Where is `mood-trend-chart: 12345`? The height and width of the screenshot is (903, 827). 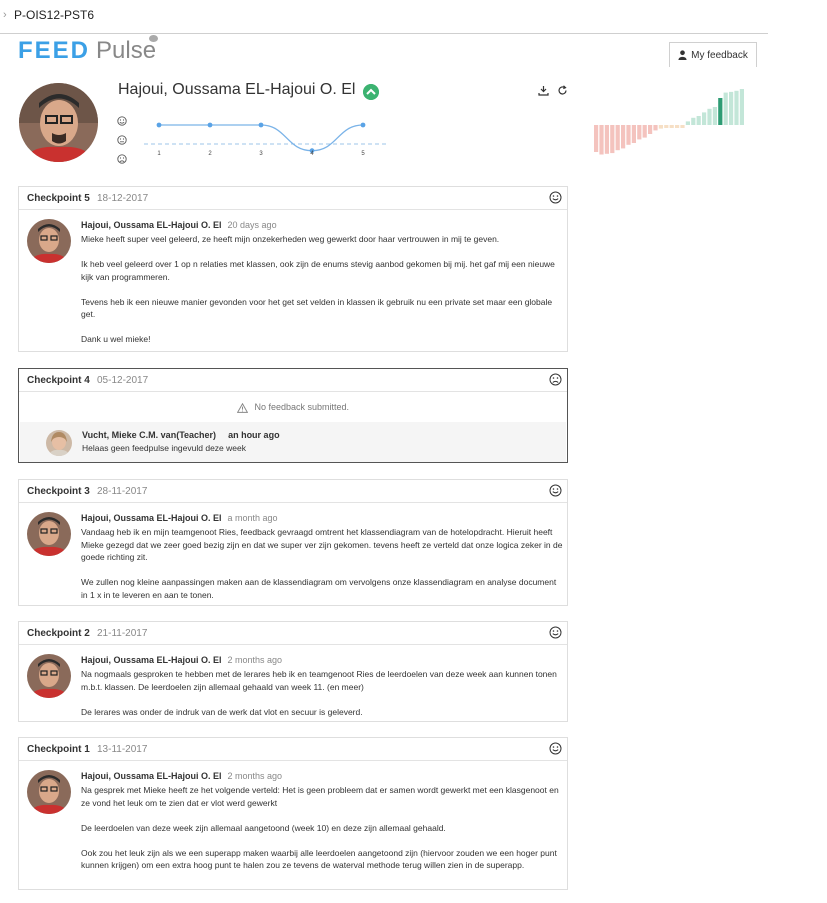 mood-trend-chart: 12345 is located at coordinates (253, 140).